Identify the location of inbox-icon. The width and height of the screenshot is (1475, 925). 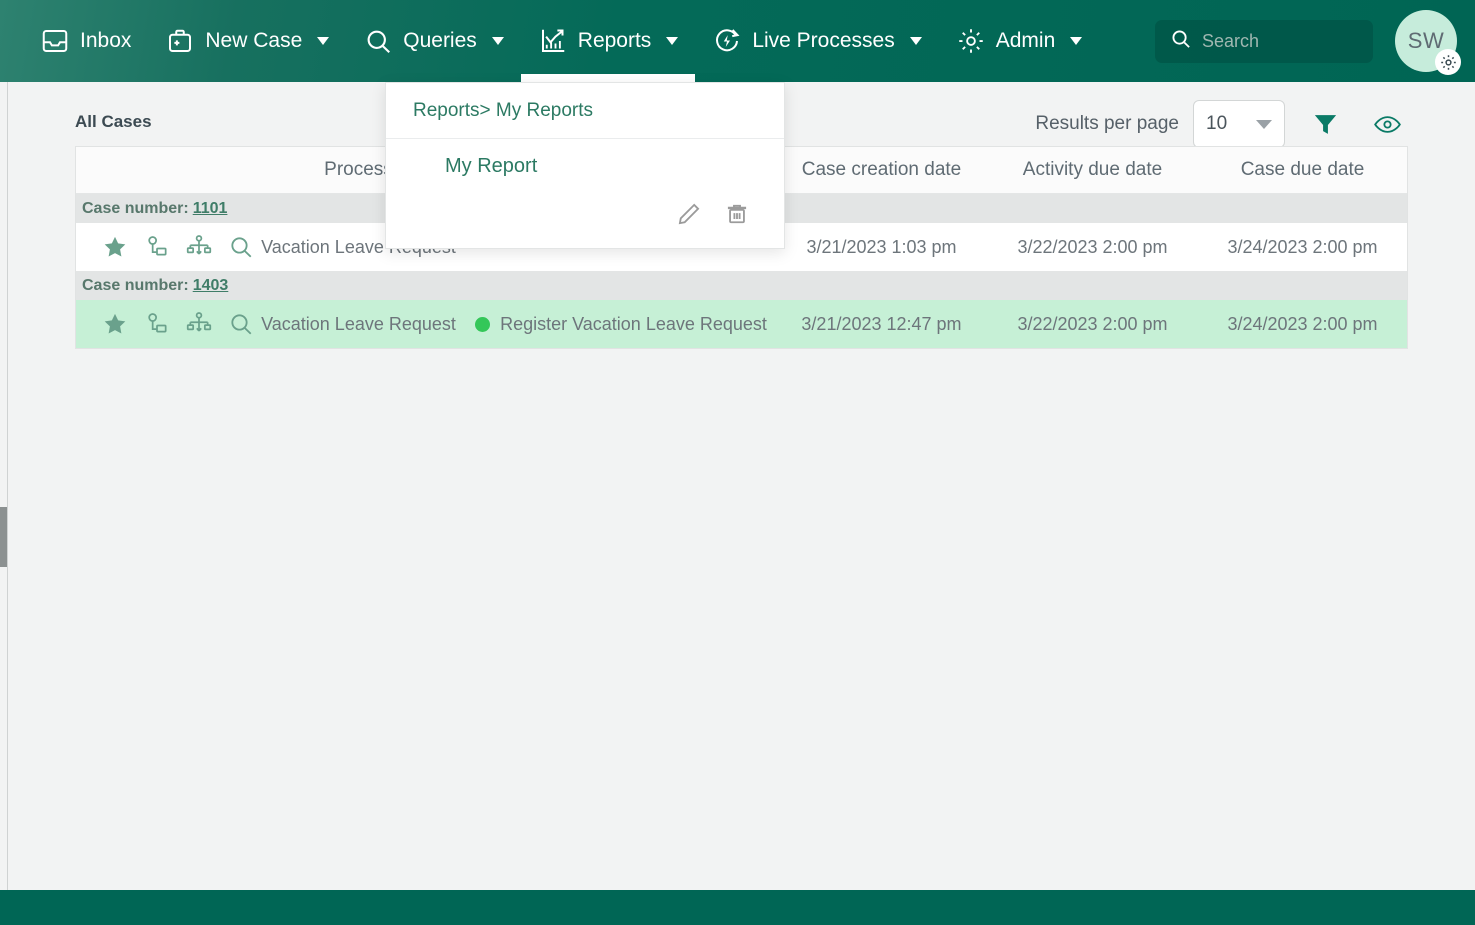
(55, 41).